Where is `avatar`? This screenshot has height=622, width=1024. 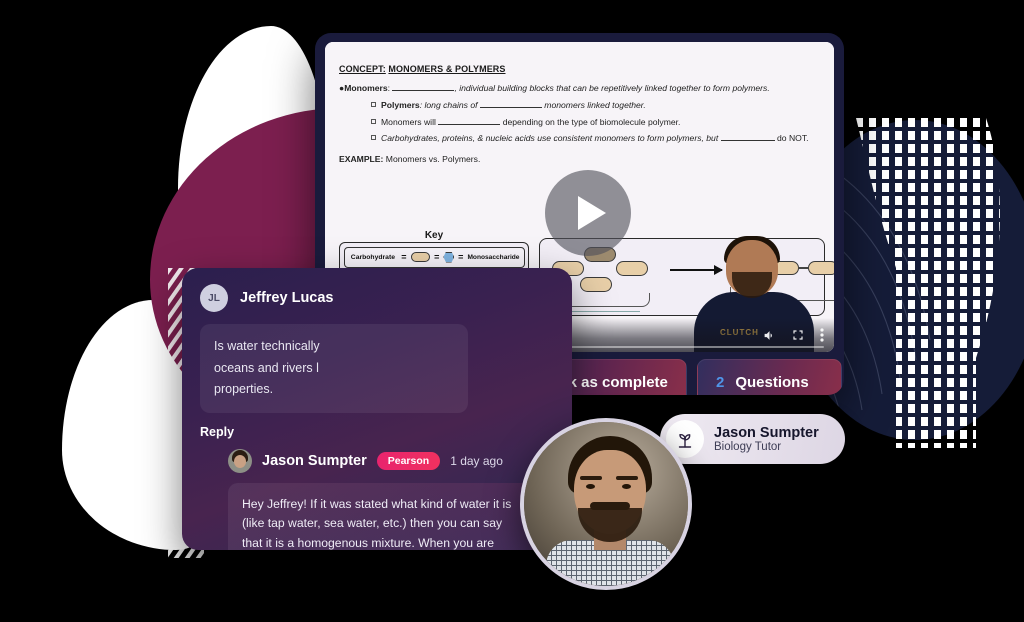
avatar is located at coordinates (240, 460).